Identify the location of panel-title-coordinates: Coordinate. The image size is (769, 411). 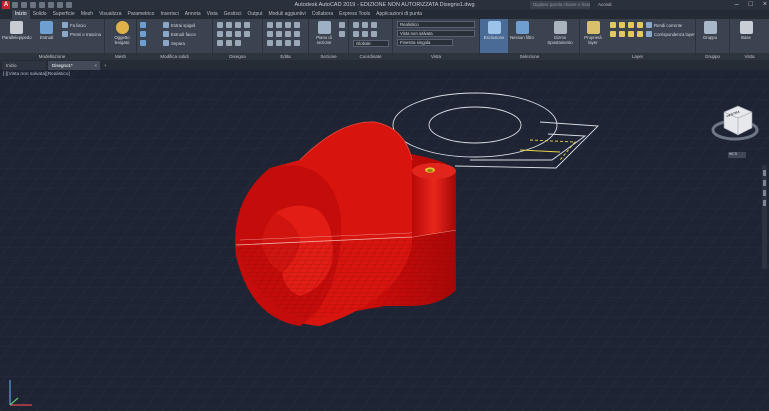
(370, 56).